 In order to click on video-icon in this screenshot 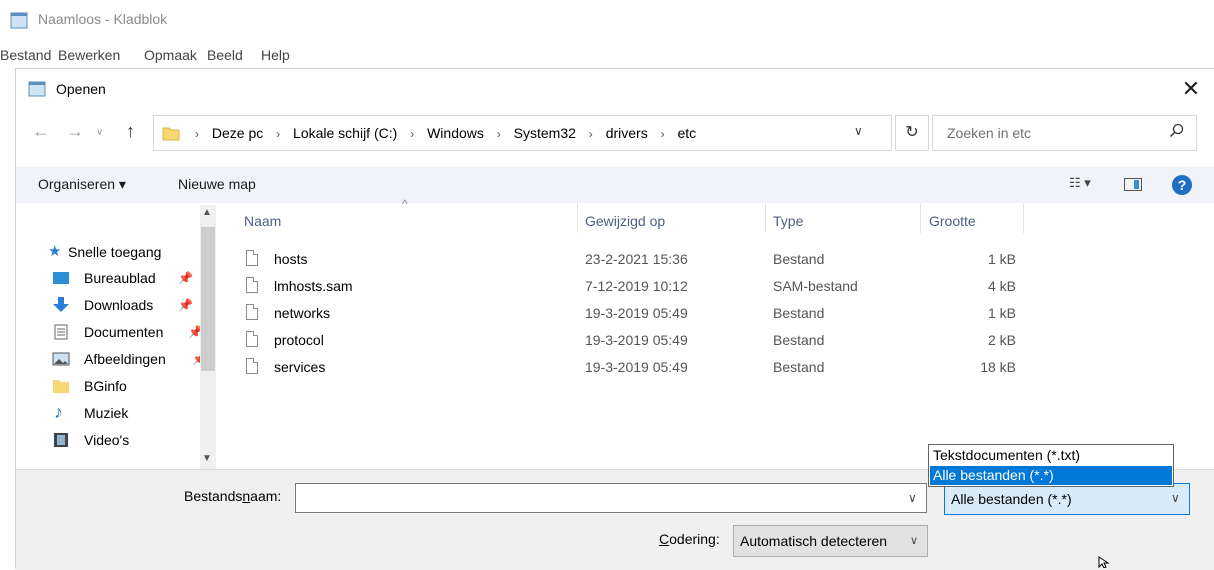, I will do `click(61, 440)`.